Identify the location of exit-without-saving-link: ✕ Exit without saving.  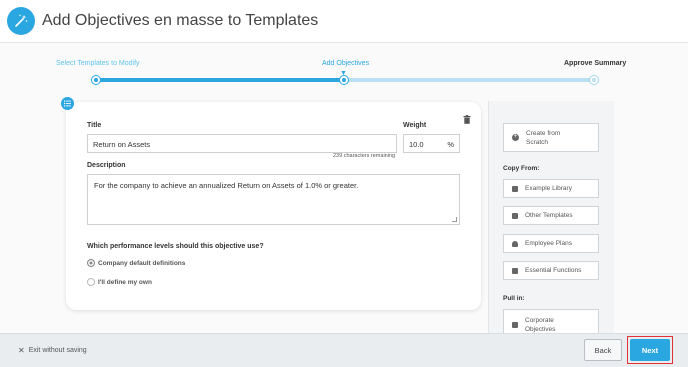
(52, 350).